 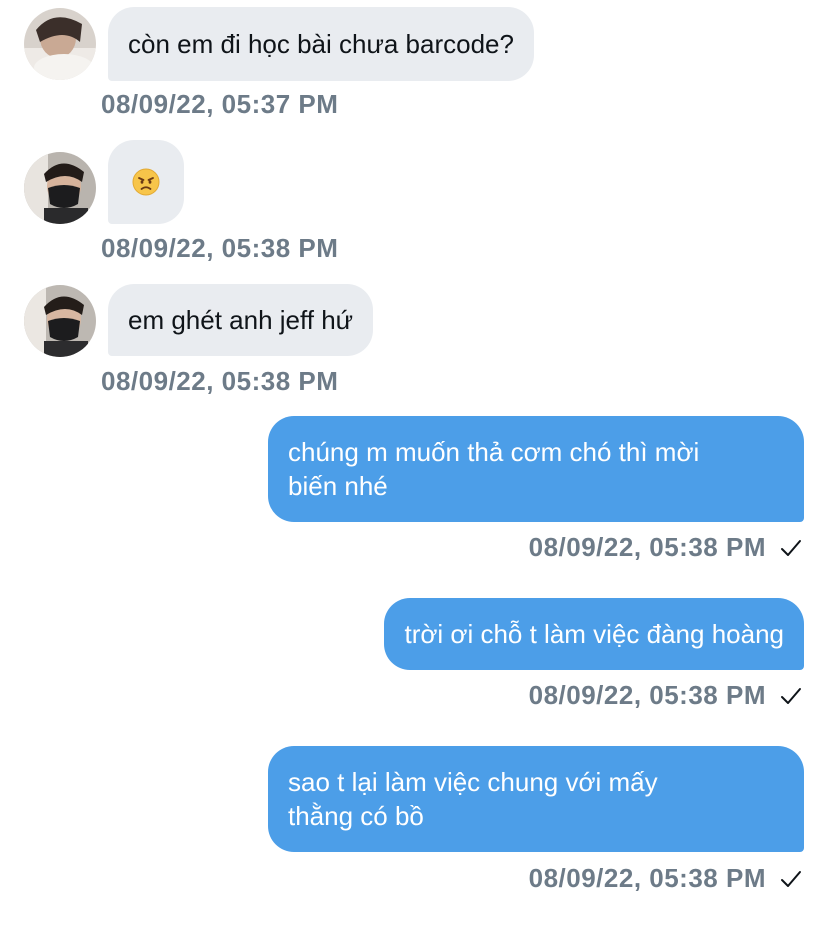 I want to click on angry-face-emoji, so click(x=146, y=182).